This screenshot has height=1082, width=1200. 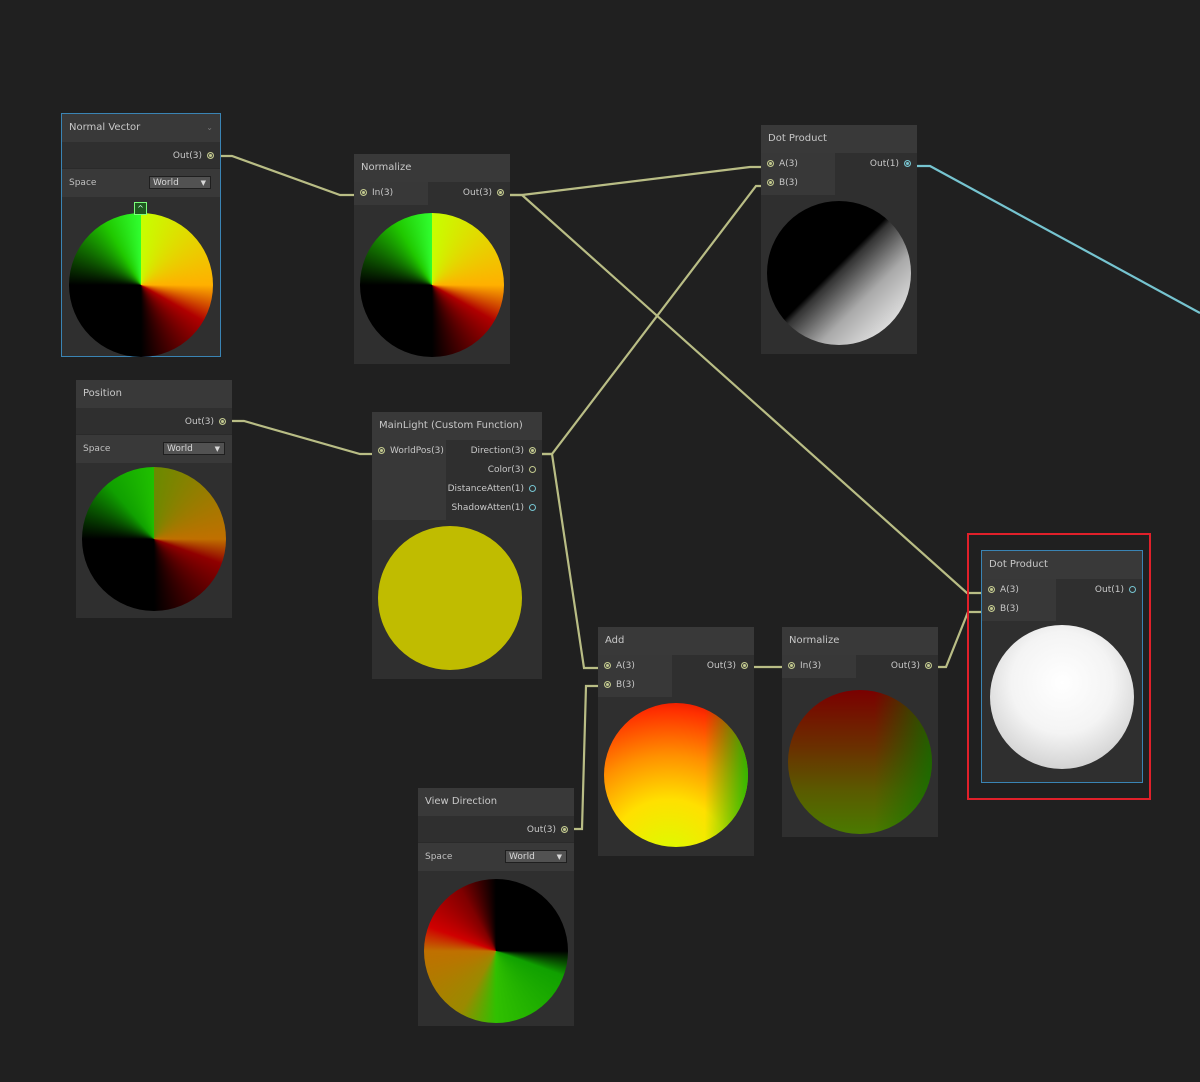 What do you see at coordinates (302, 437) in the screenshot?
I see `wire-position-to-mainlight` at bounding box center [302, 437].